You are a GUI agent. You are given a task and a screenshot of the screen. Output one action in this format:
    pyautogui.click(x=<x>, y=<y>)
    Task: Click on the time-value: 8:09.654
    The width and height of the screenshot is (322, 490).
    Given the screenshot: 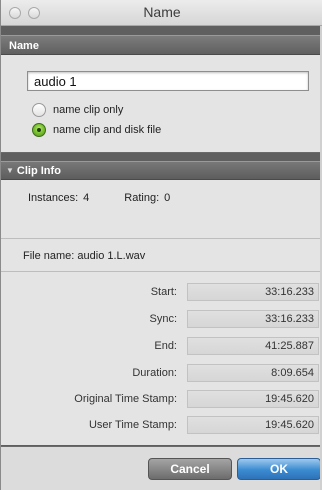 What is the action you would take?
    pyautogui.click(x=253, y=373)
    